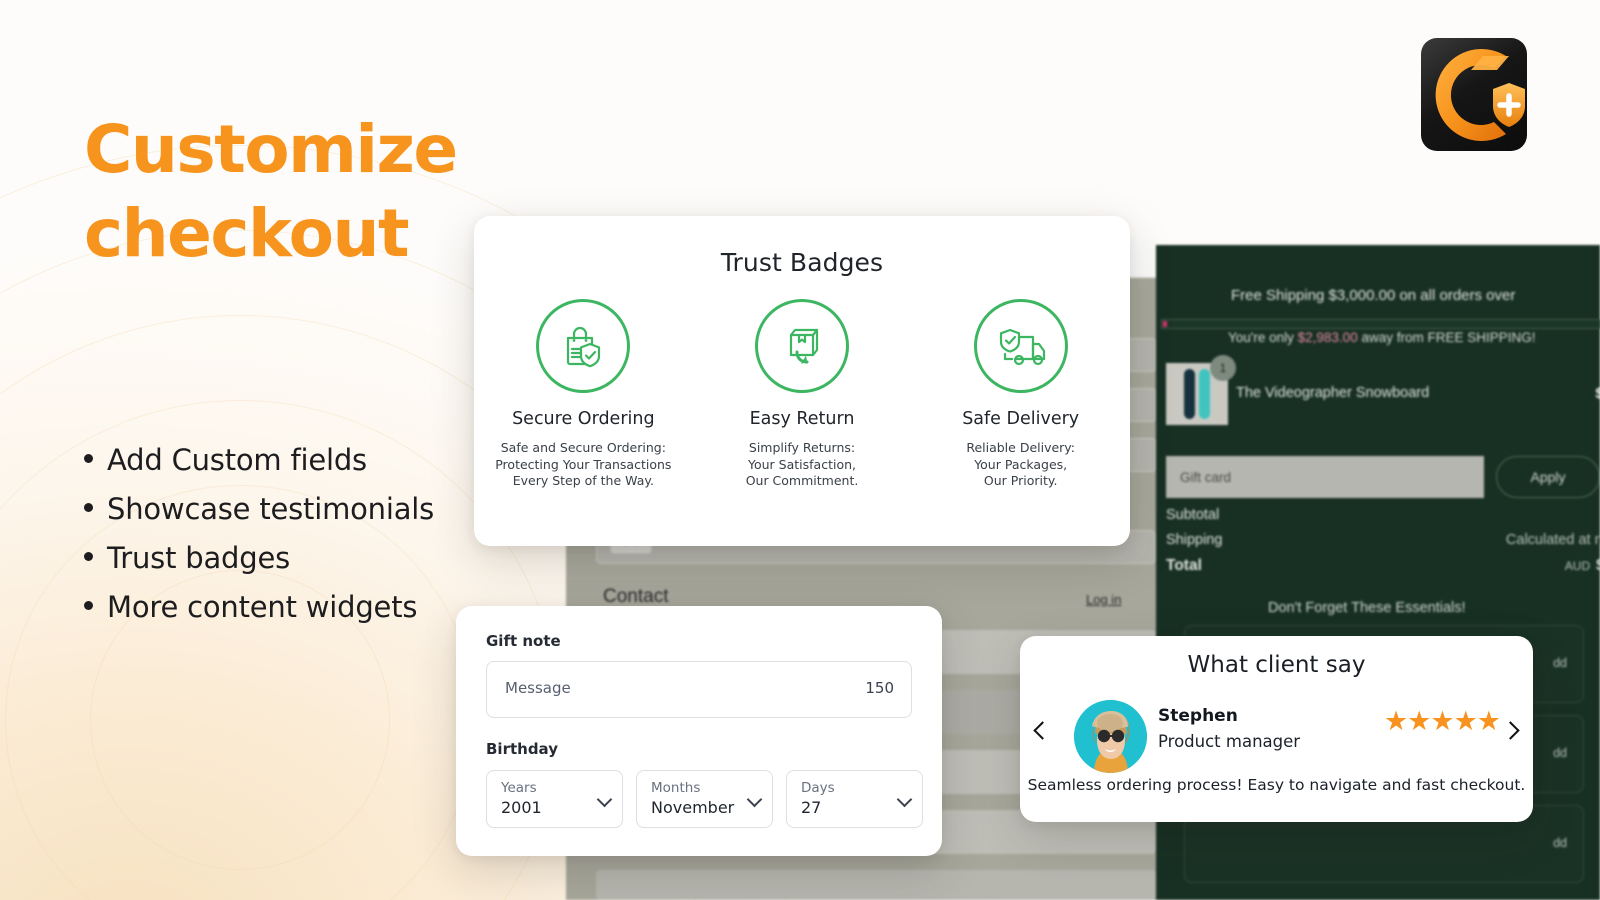 The height and width of the screenshot is (900, 1600). What do you see at coordinates (1198, 716) in the screenshot?
I see `testimonial-author-name: Stephen` at bounding box center [1198, 716].